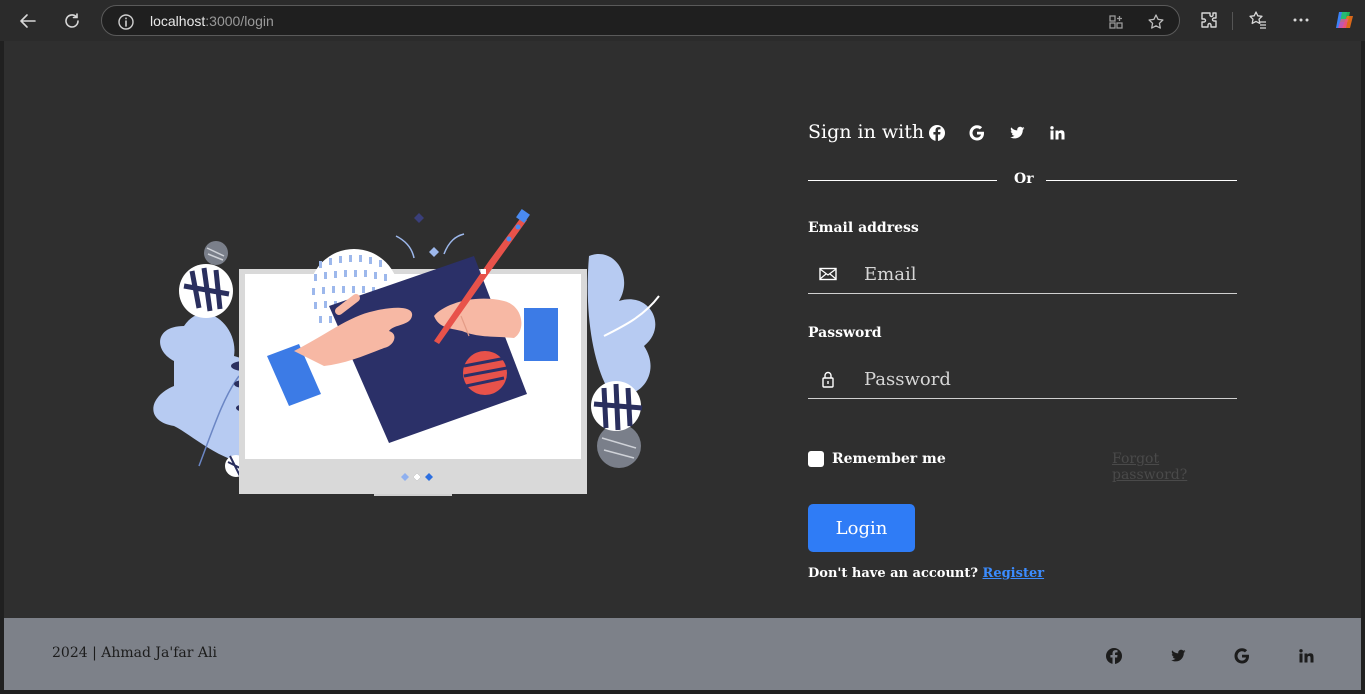 This screenshot has height=694, width=1365. I want to click on signin-with-row: Sign in with, so click(866, 132).